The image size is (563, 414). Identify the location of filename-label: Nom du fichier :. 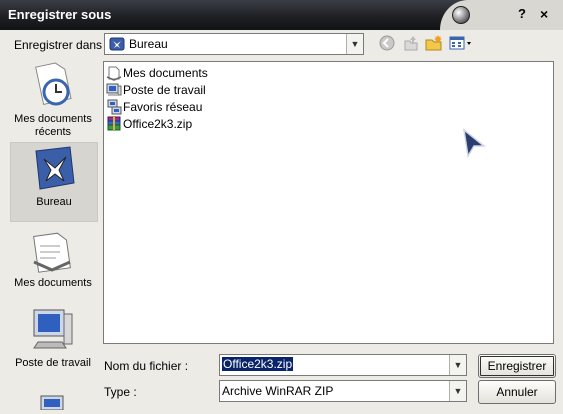
(146, 366).